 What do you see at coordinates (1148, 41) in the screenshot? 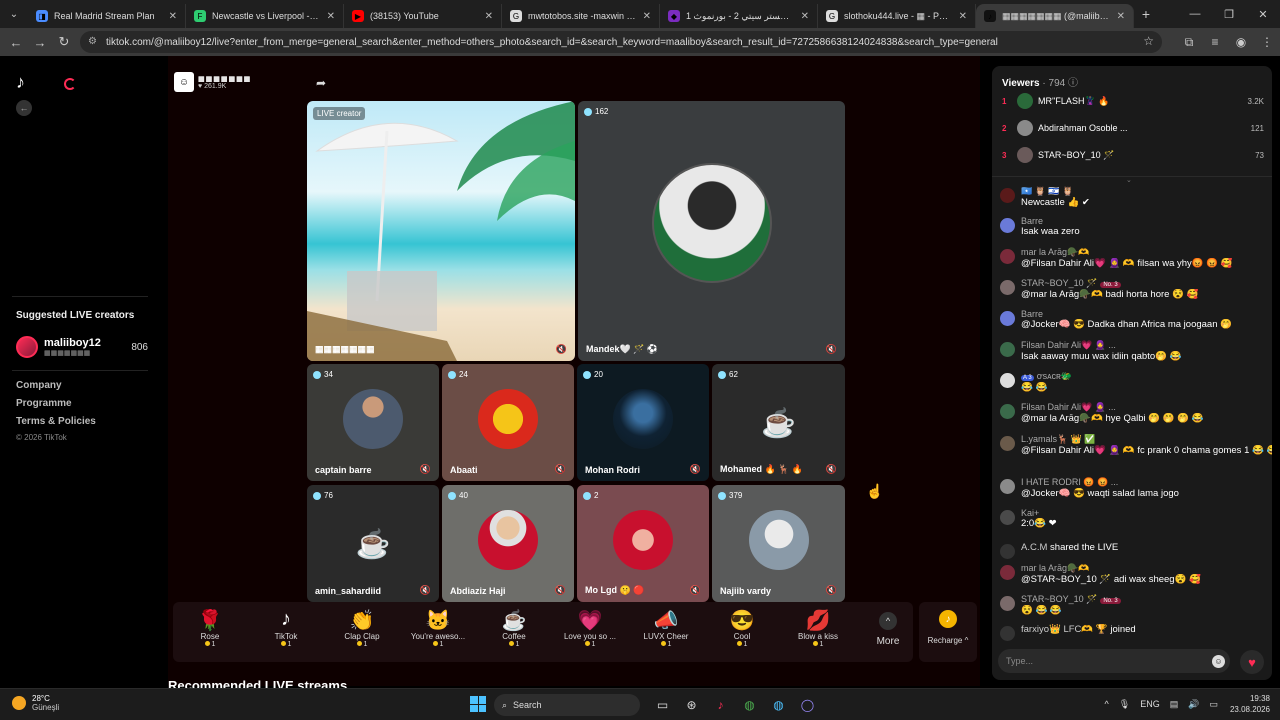
I see `bookmark-star-icon: ☆` at bounding box center [1148, 41].